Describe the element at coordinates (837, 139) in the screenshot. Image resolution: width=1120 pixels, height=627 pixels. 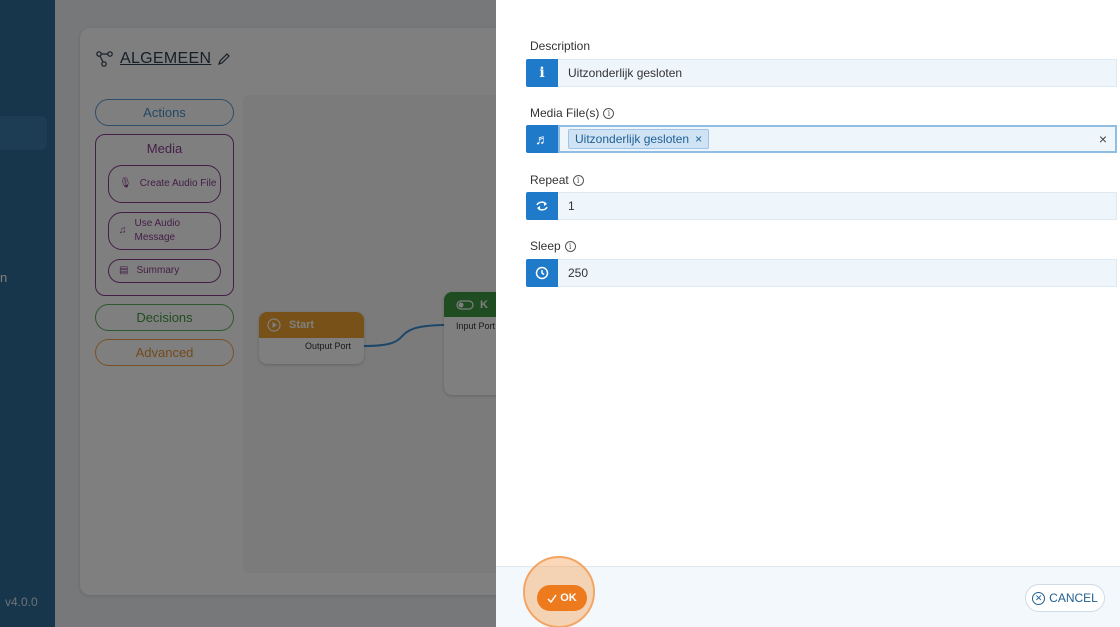
I see `media-files-select: Uitzonderlijk gesloten × ×` at that location.